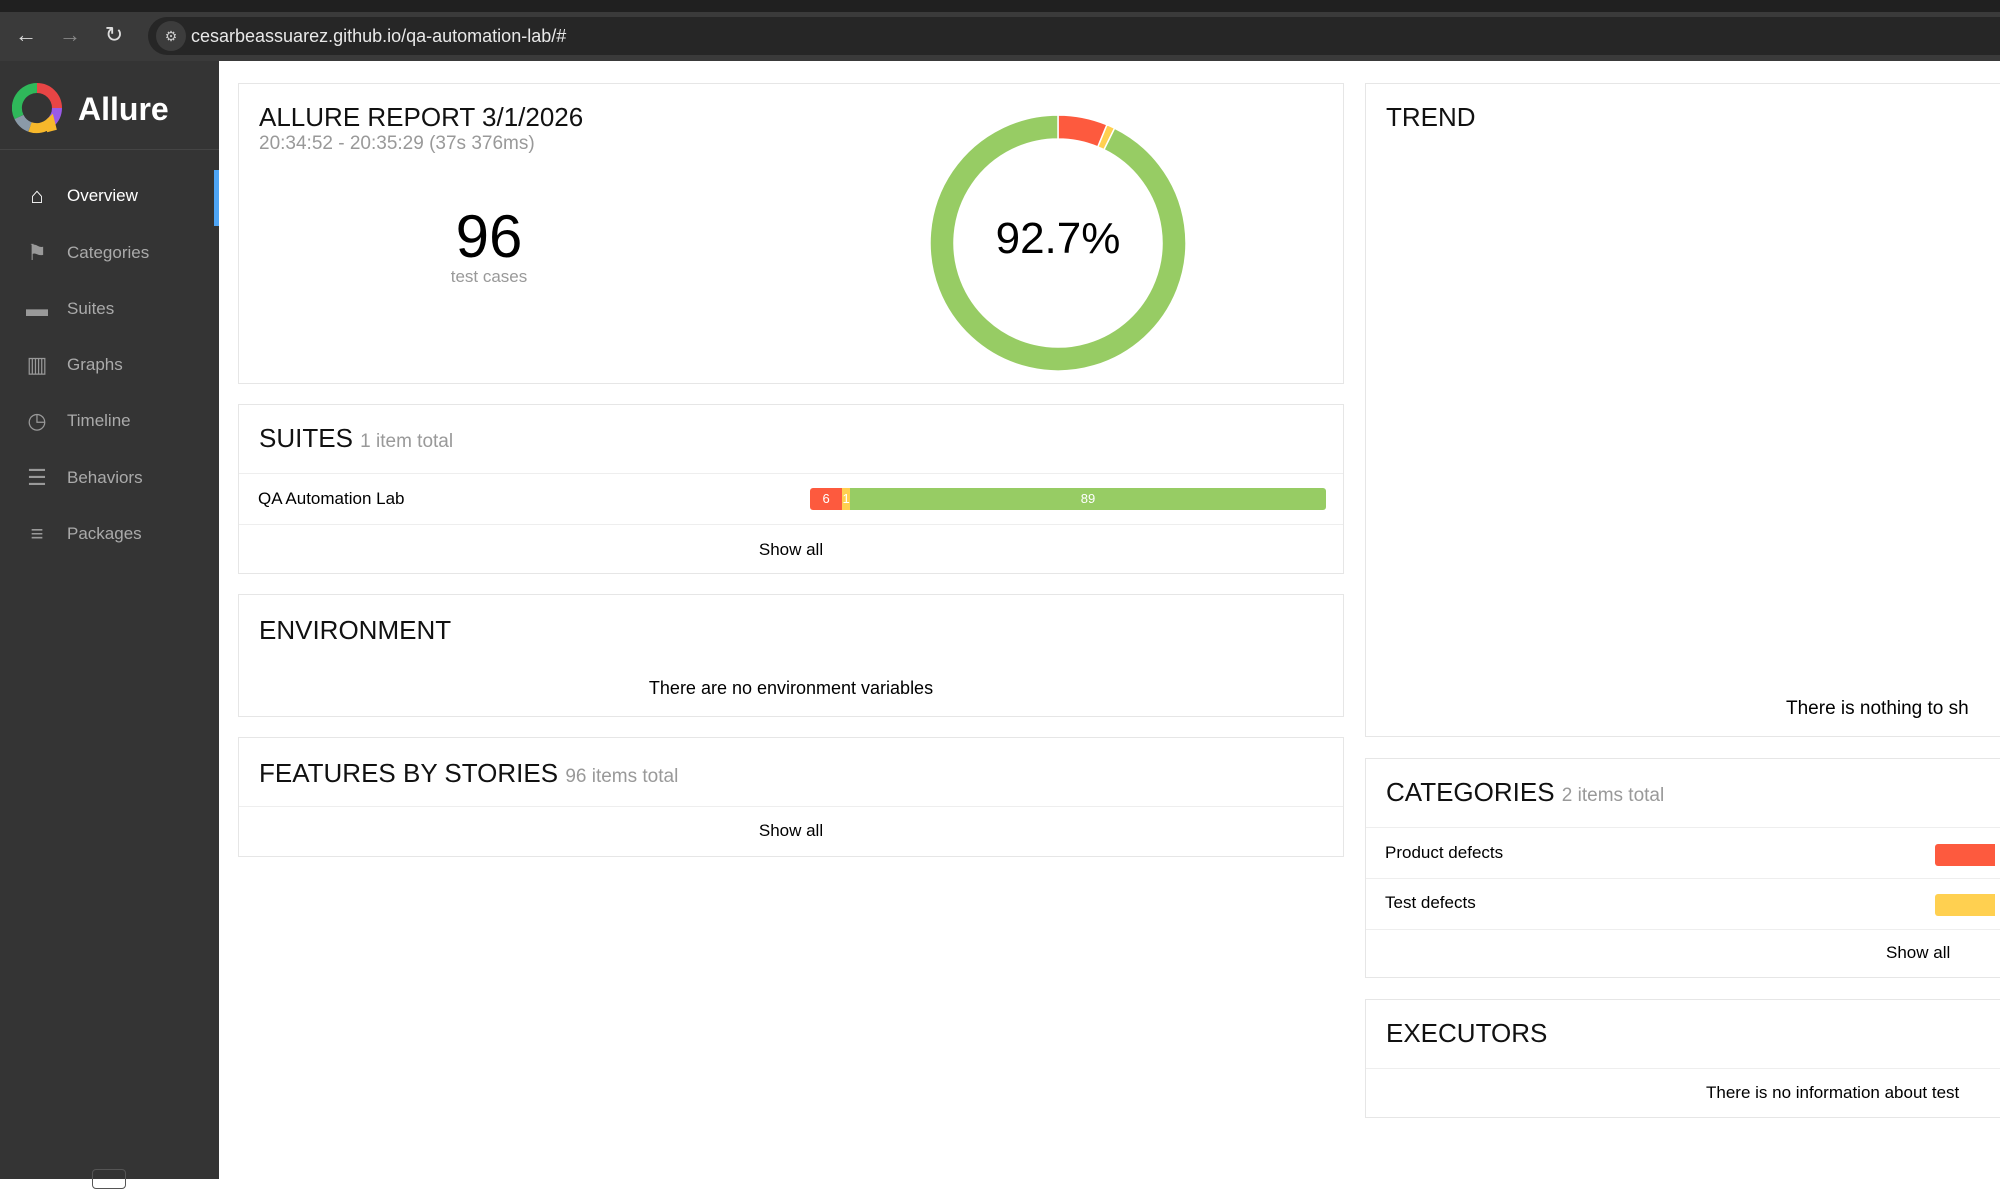 The height and width of the screenshot is (1189, 2000). Describe the element at coordinates (397, 143) in the screenshot. I see `report-time: 20:34:52 - 20:35:29 (37s 376ms)` at that location.